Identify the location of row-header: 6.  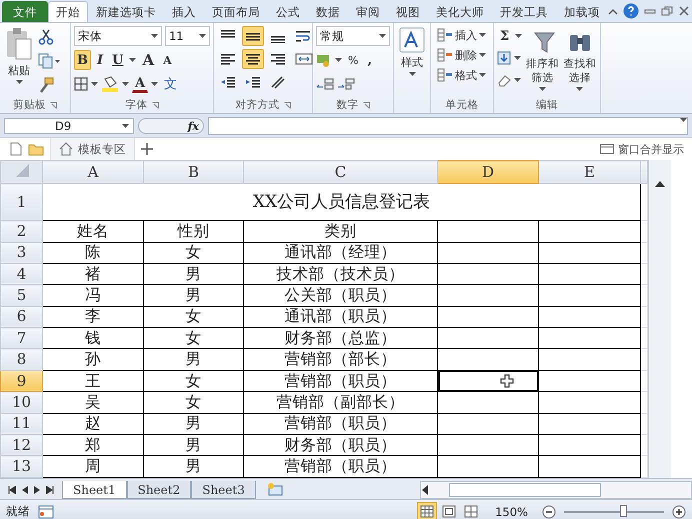
(21, 317).